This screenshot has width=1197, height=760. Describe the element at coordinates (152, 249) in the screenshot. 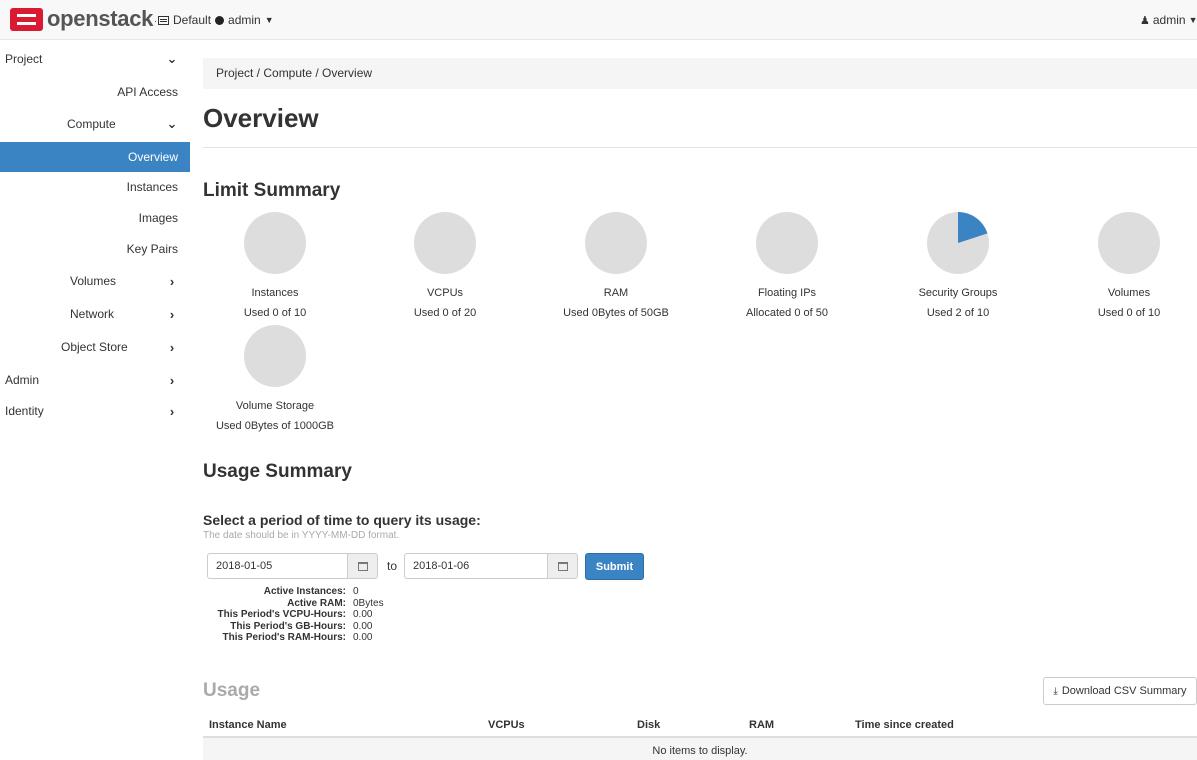

I see `sidebar-item-label: Key Pairs` at that location.